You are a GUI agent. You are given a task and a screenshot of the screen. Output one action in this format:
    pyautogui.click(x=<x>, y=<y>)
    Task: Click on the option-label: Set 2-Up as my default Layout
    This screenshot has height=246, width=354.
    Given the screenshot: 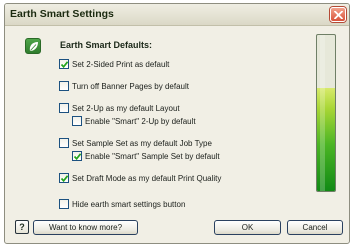 What is the action you would take?
    pyautogui.click(x=126, y=108)
    